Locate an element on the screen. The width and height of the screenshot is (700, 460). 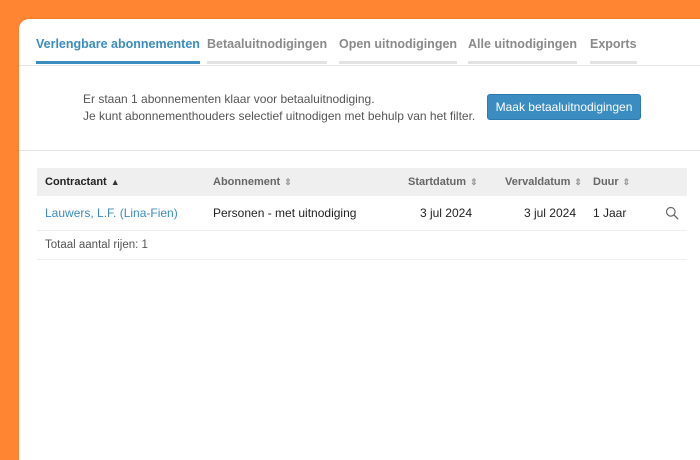
tab-open-uitnodigingen: Open uitnodigingen is located at coordinates (398, 50).